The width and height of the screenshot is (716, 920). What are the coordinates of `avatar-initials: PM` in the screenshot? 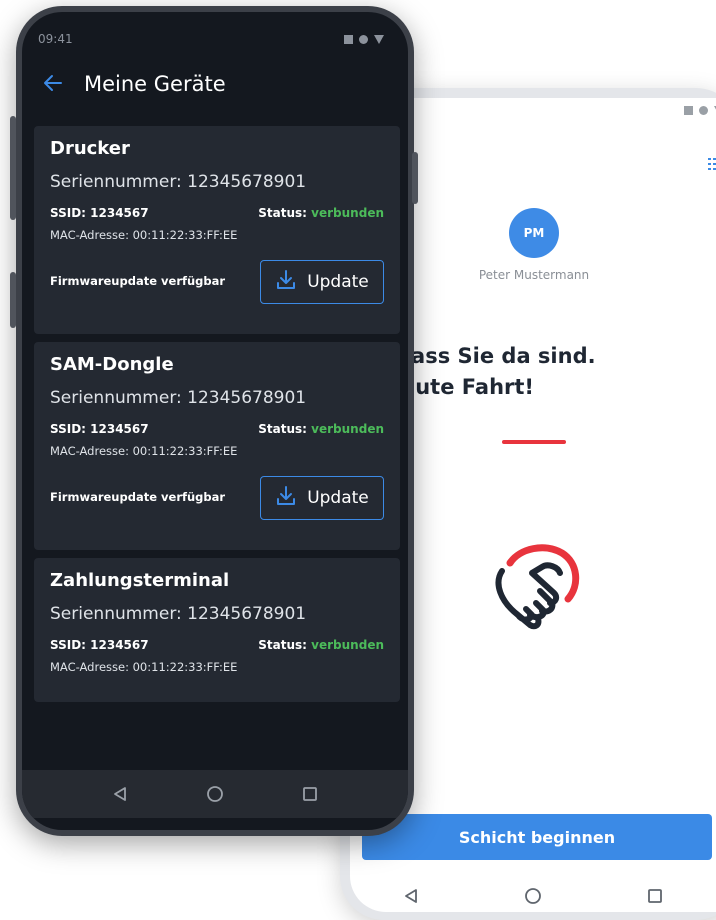 It's located at (534, 233).